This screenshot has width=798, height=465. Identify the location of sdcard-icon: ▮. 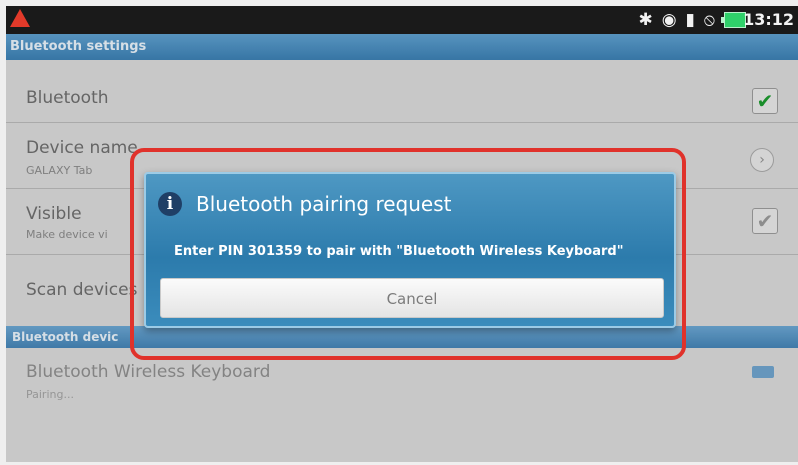
(690, 20).